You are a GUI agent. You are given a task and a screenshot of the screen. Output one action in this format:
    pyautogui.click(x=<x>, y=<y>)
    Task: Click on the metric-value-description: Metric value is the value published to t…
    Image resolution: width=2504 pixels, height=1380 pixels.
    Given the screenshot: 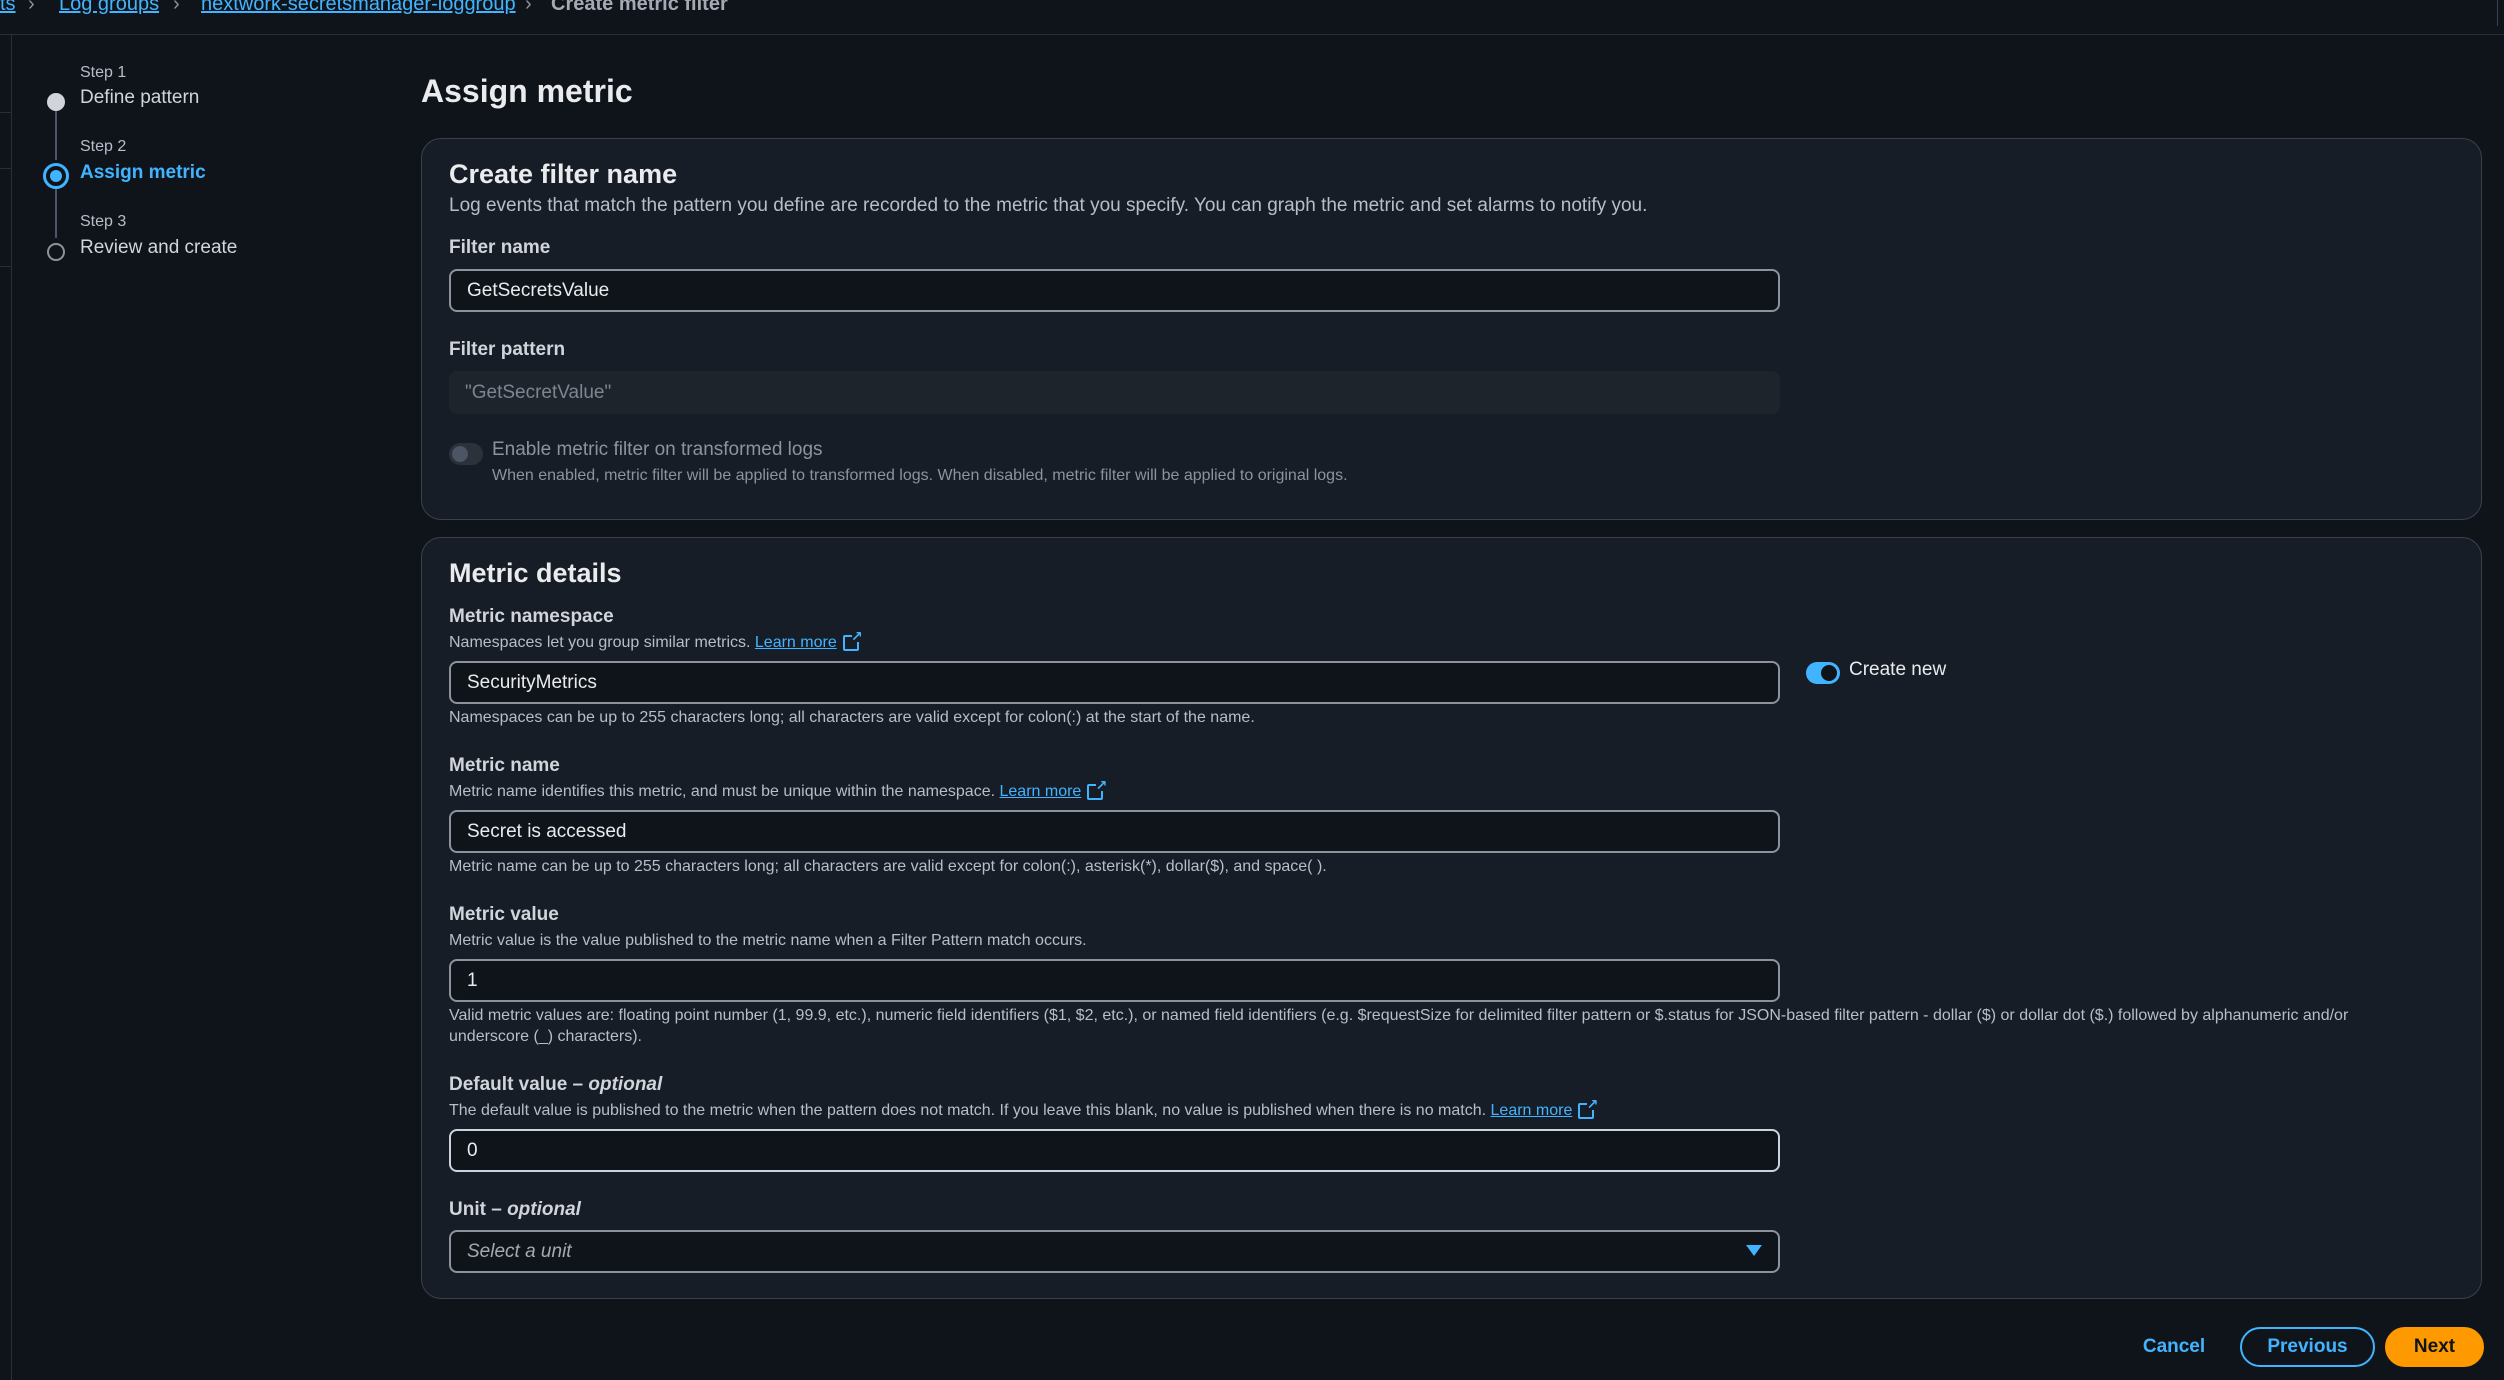 What is the action you would take?
    pyautogui.click(x=768, y=940)
    